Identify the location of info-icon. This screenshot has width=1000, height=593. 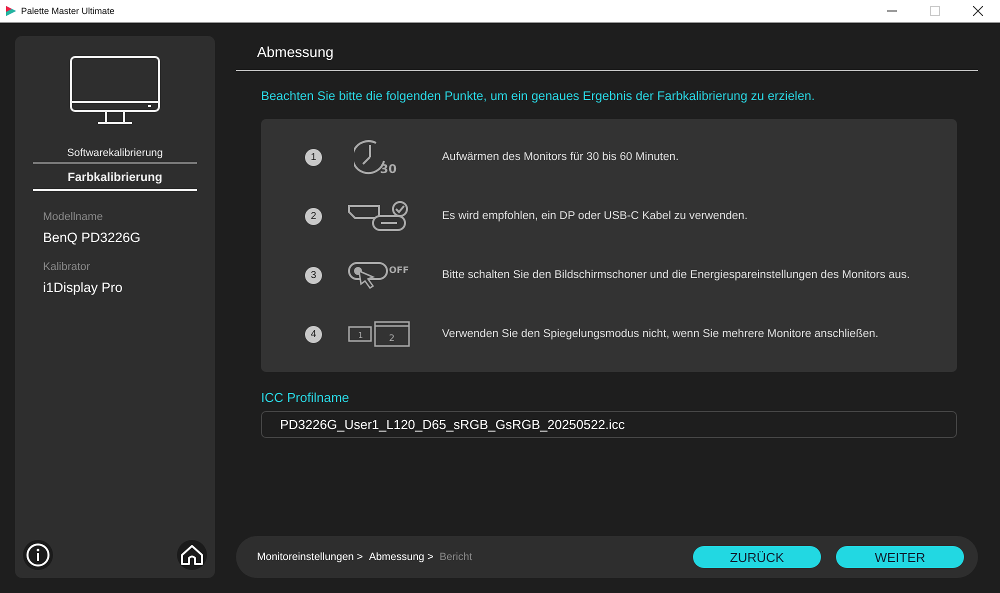
(38, 555).